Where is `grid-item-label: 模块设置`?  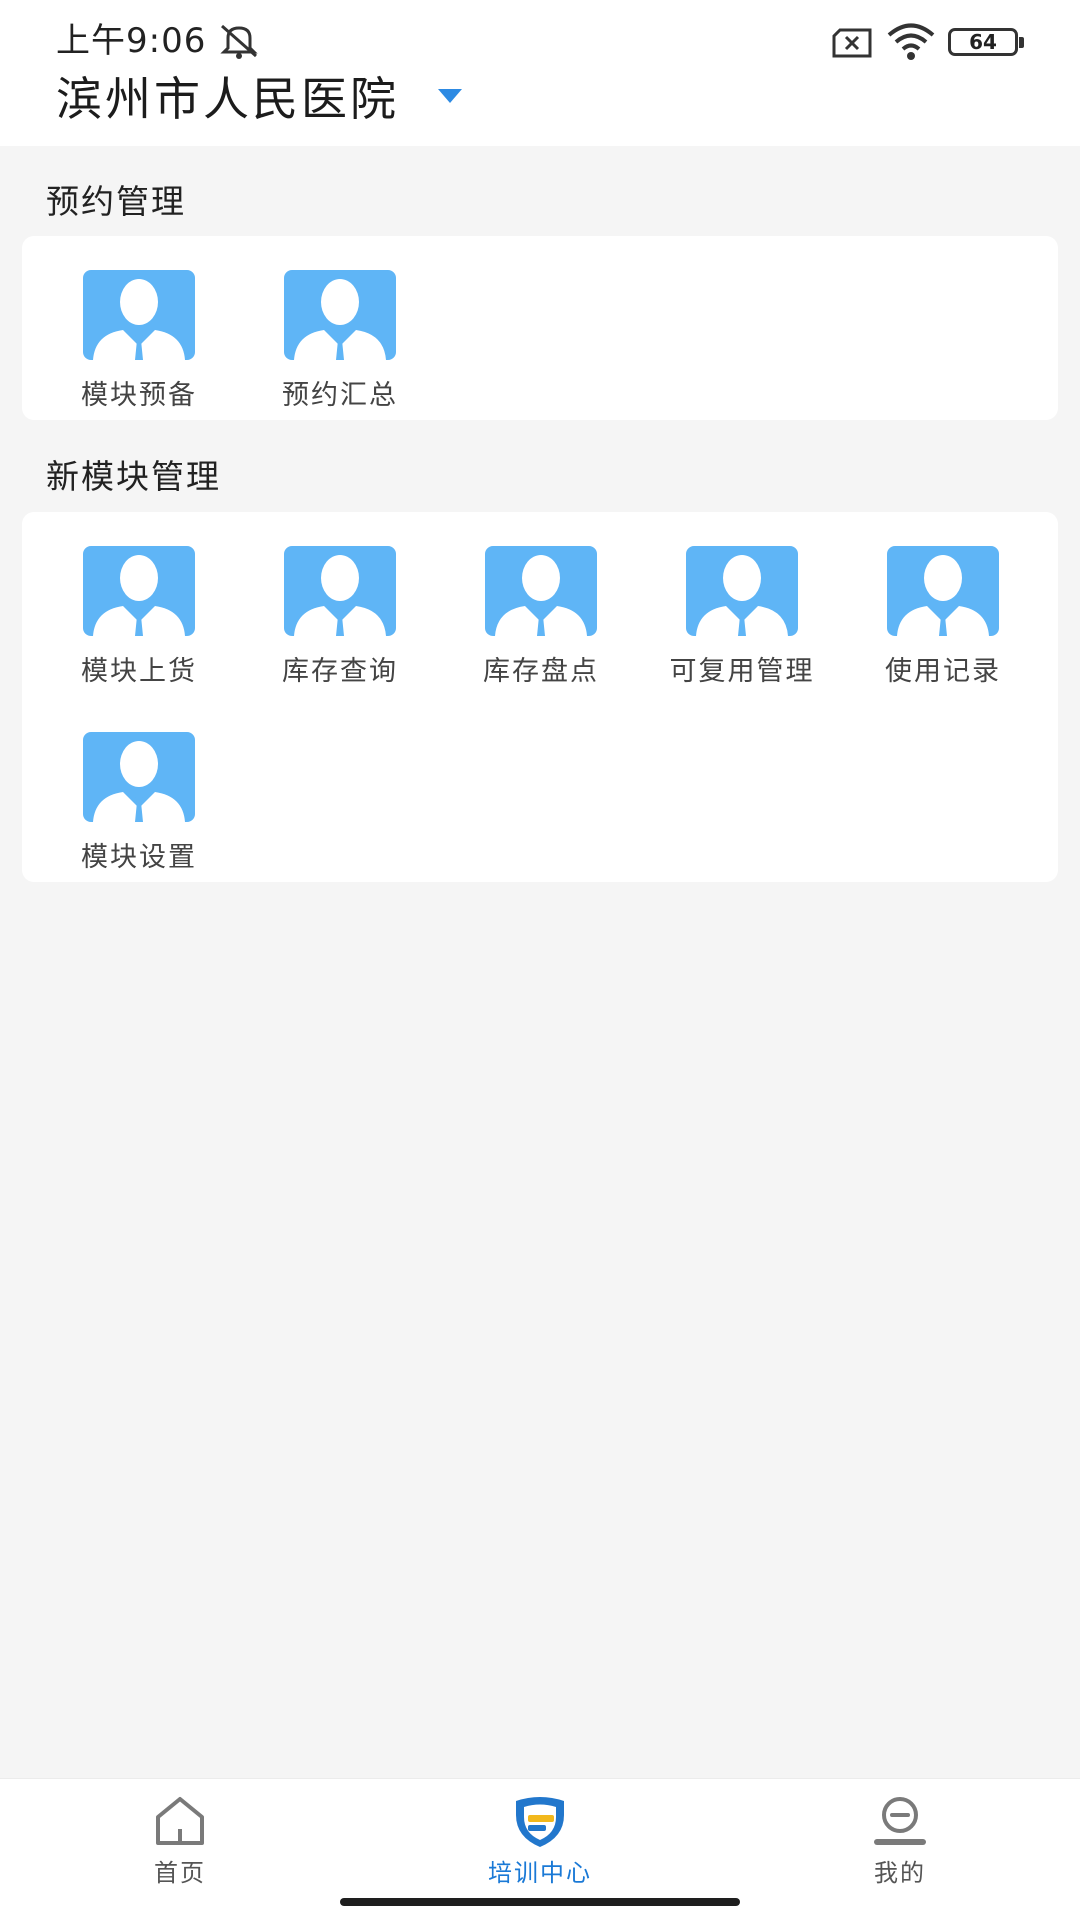
grid-item-label: 模块设置 is located at coordinates (139, 857).